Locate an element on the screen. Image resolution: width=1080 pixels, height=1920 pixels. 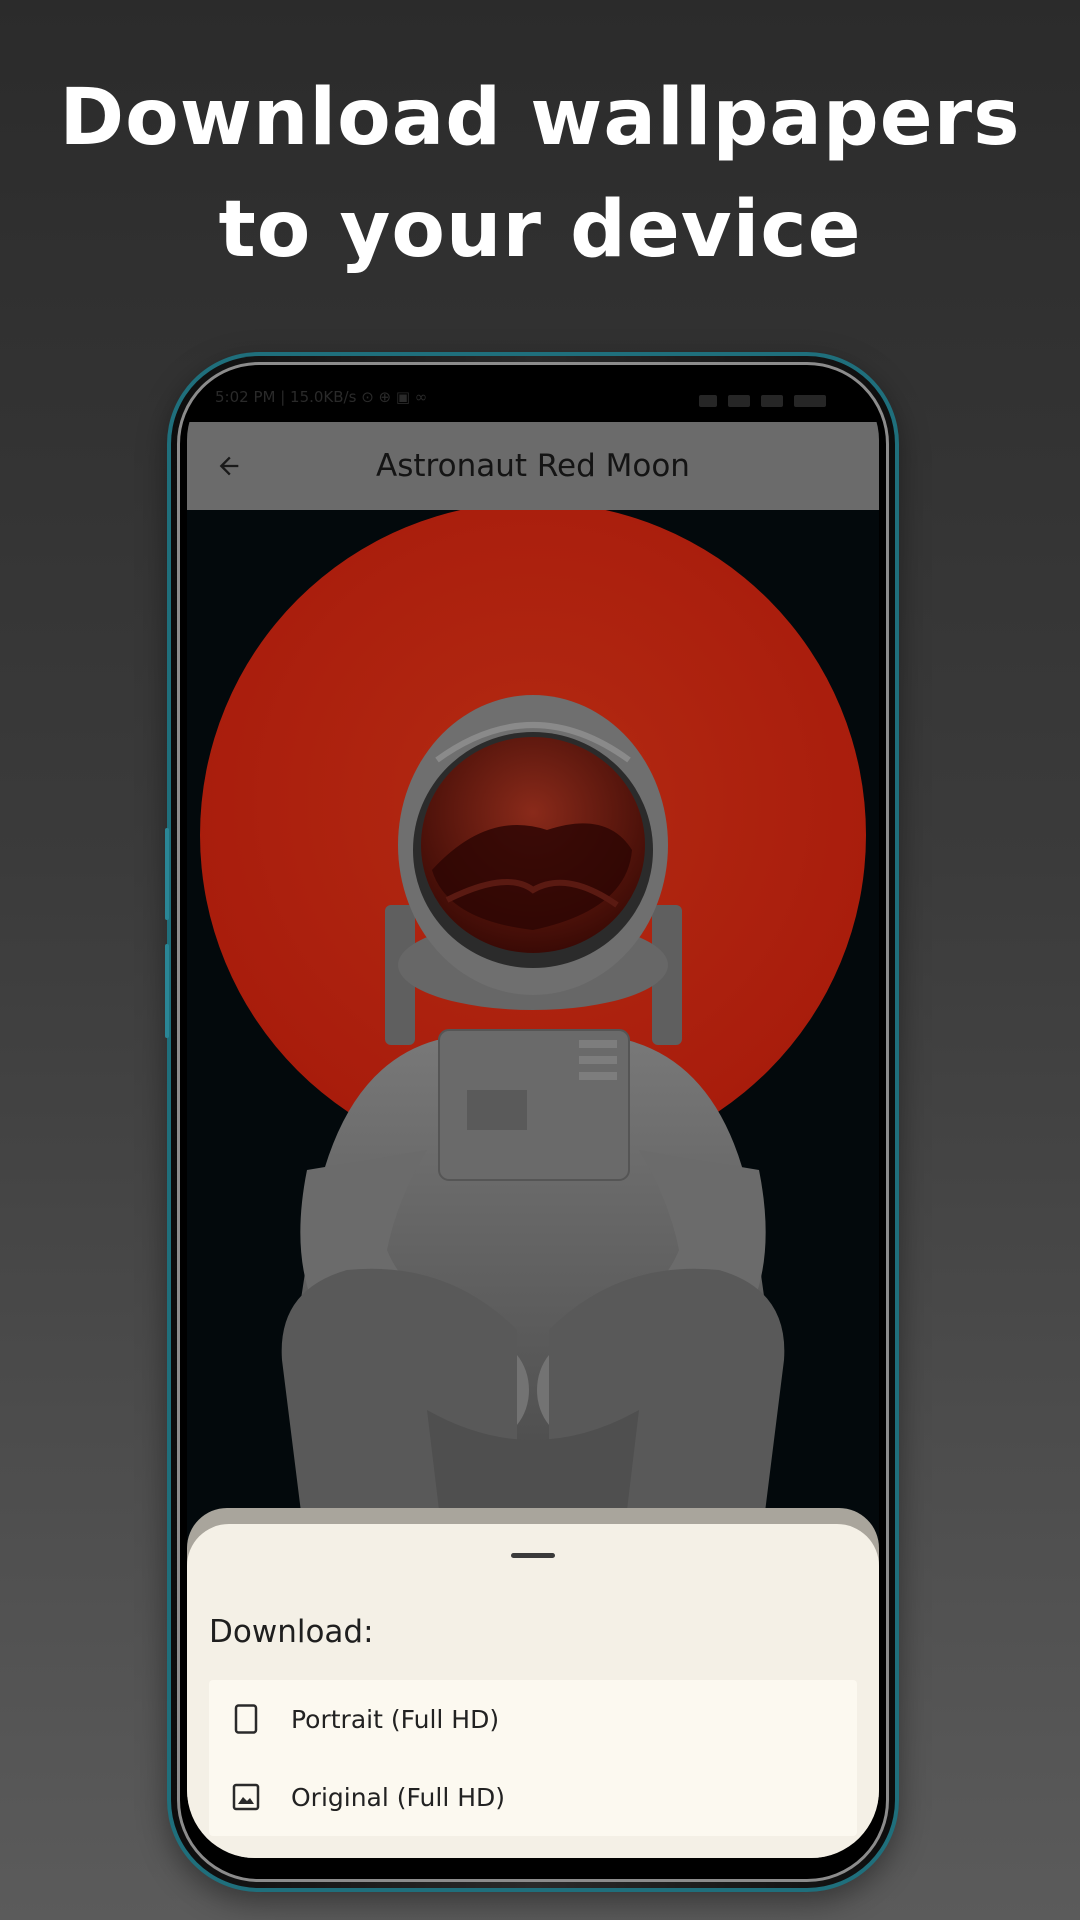
wifi-icon is located at coordinates (772, 400).